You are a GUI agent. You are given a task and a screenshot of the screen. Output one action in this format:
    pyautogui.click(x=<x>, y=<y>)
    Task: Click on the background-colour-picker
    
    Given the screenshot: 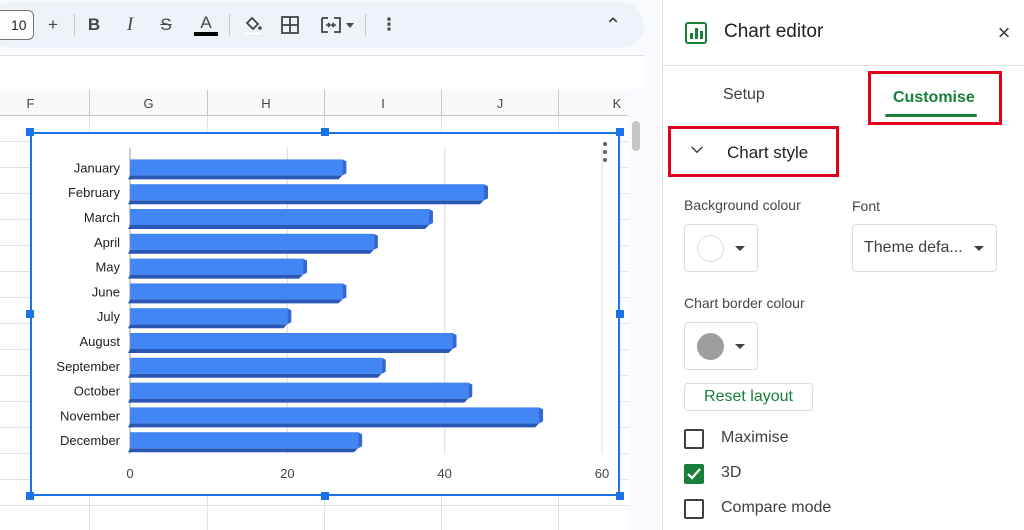 What is the action you would take?
    pyautogui.click(x=721, y=248)
    